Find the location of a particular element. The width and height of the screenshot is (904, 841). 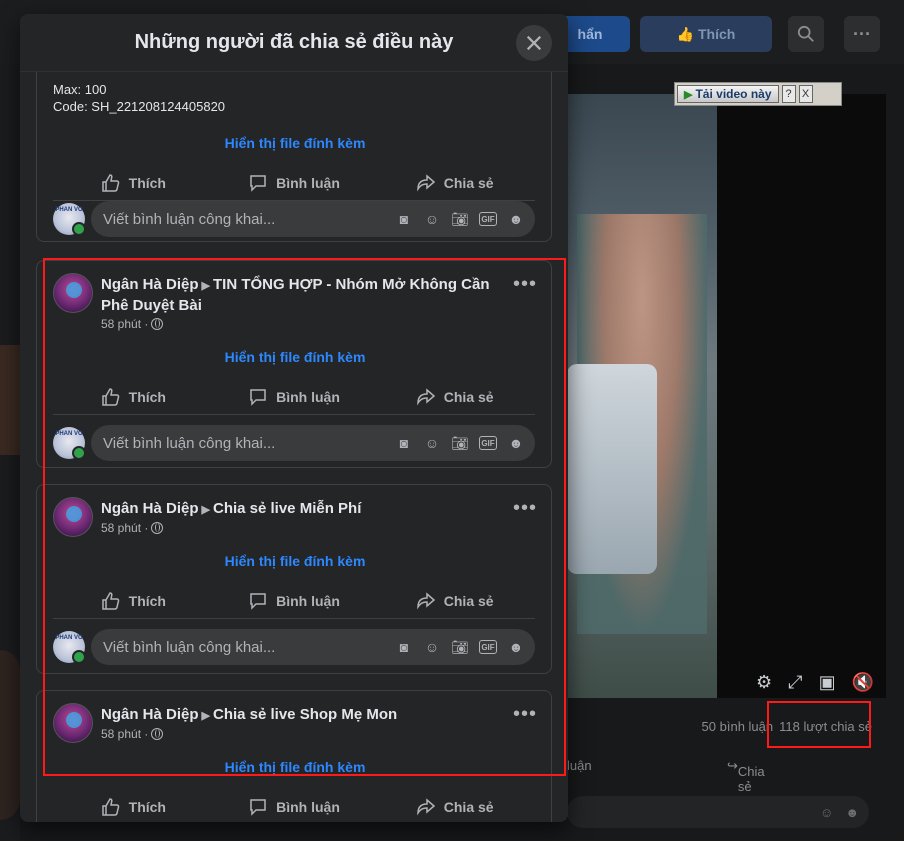

widget-close-button: X is located at coordinates (805, 94).